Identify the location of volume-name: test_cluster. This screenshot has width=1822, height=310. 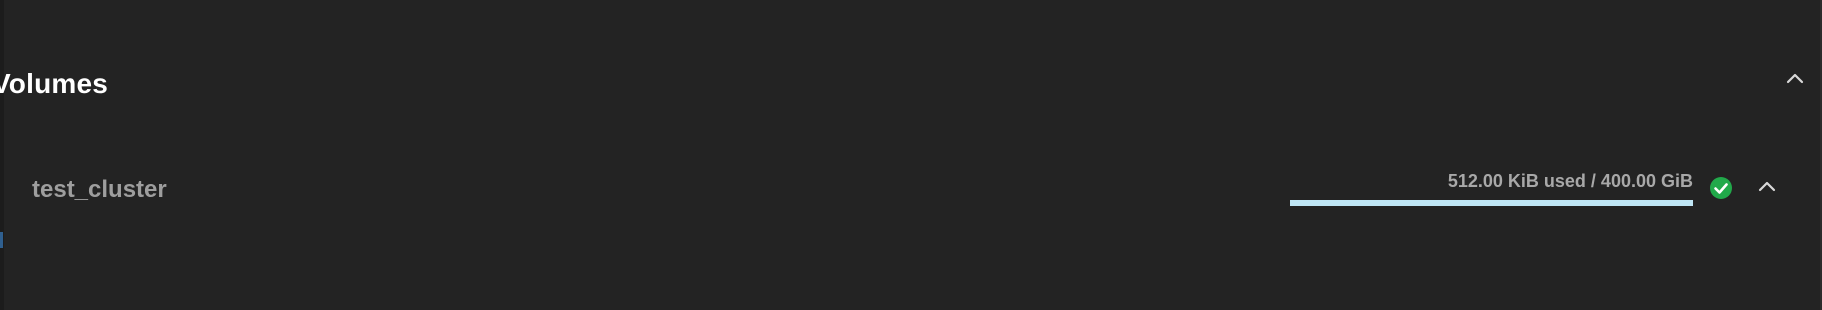
(99, 189).